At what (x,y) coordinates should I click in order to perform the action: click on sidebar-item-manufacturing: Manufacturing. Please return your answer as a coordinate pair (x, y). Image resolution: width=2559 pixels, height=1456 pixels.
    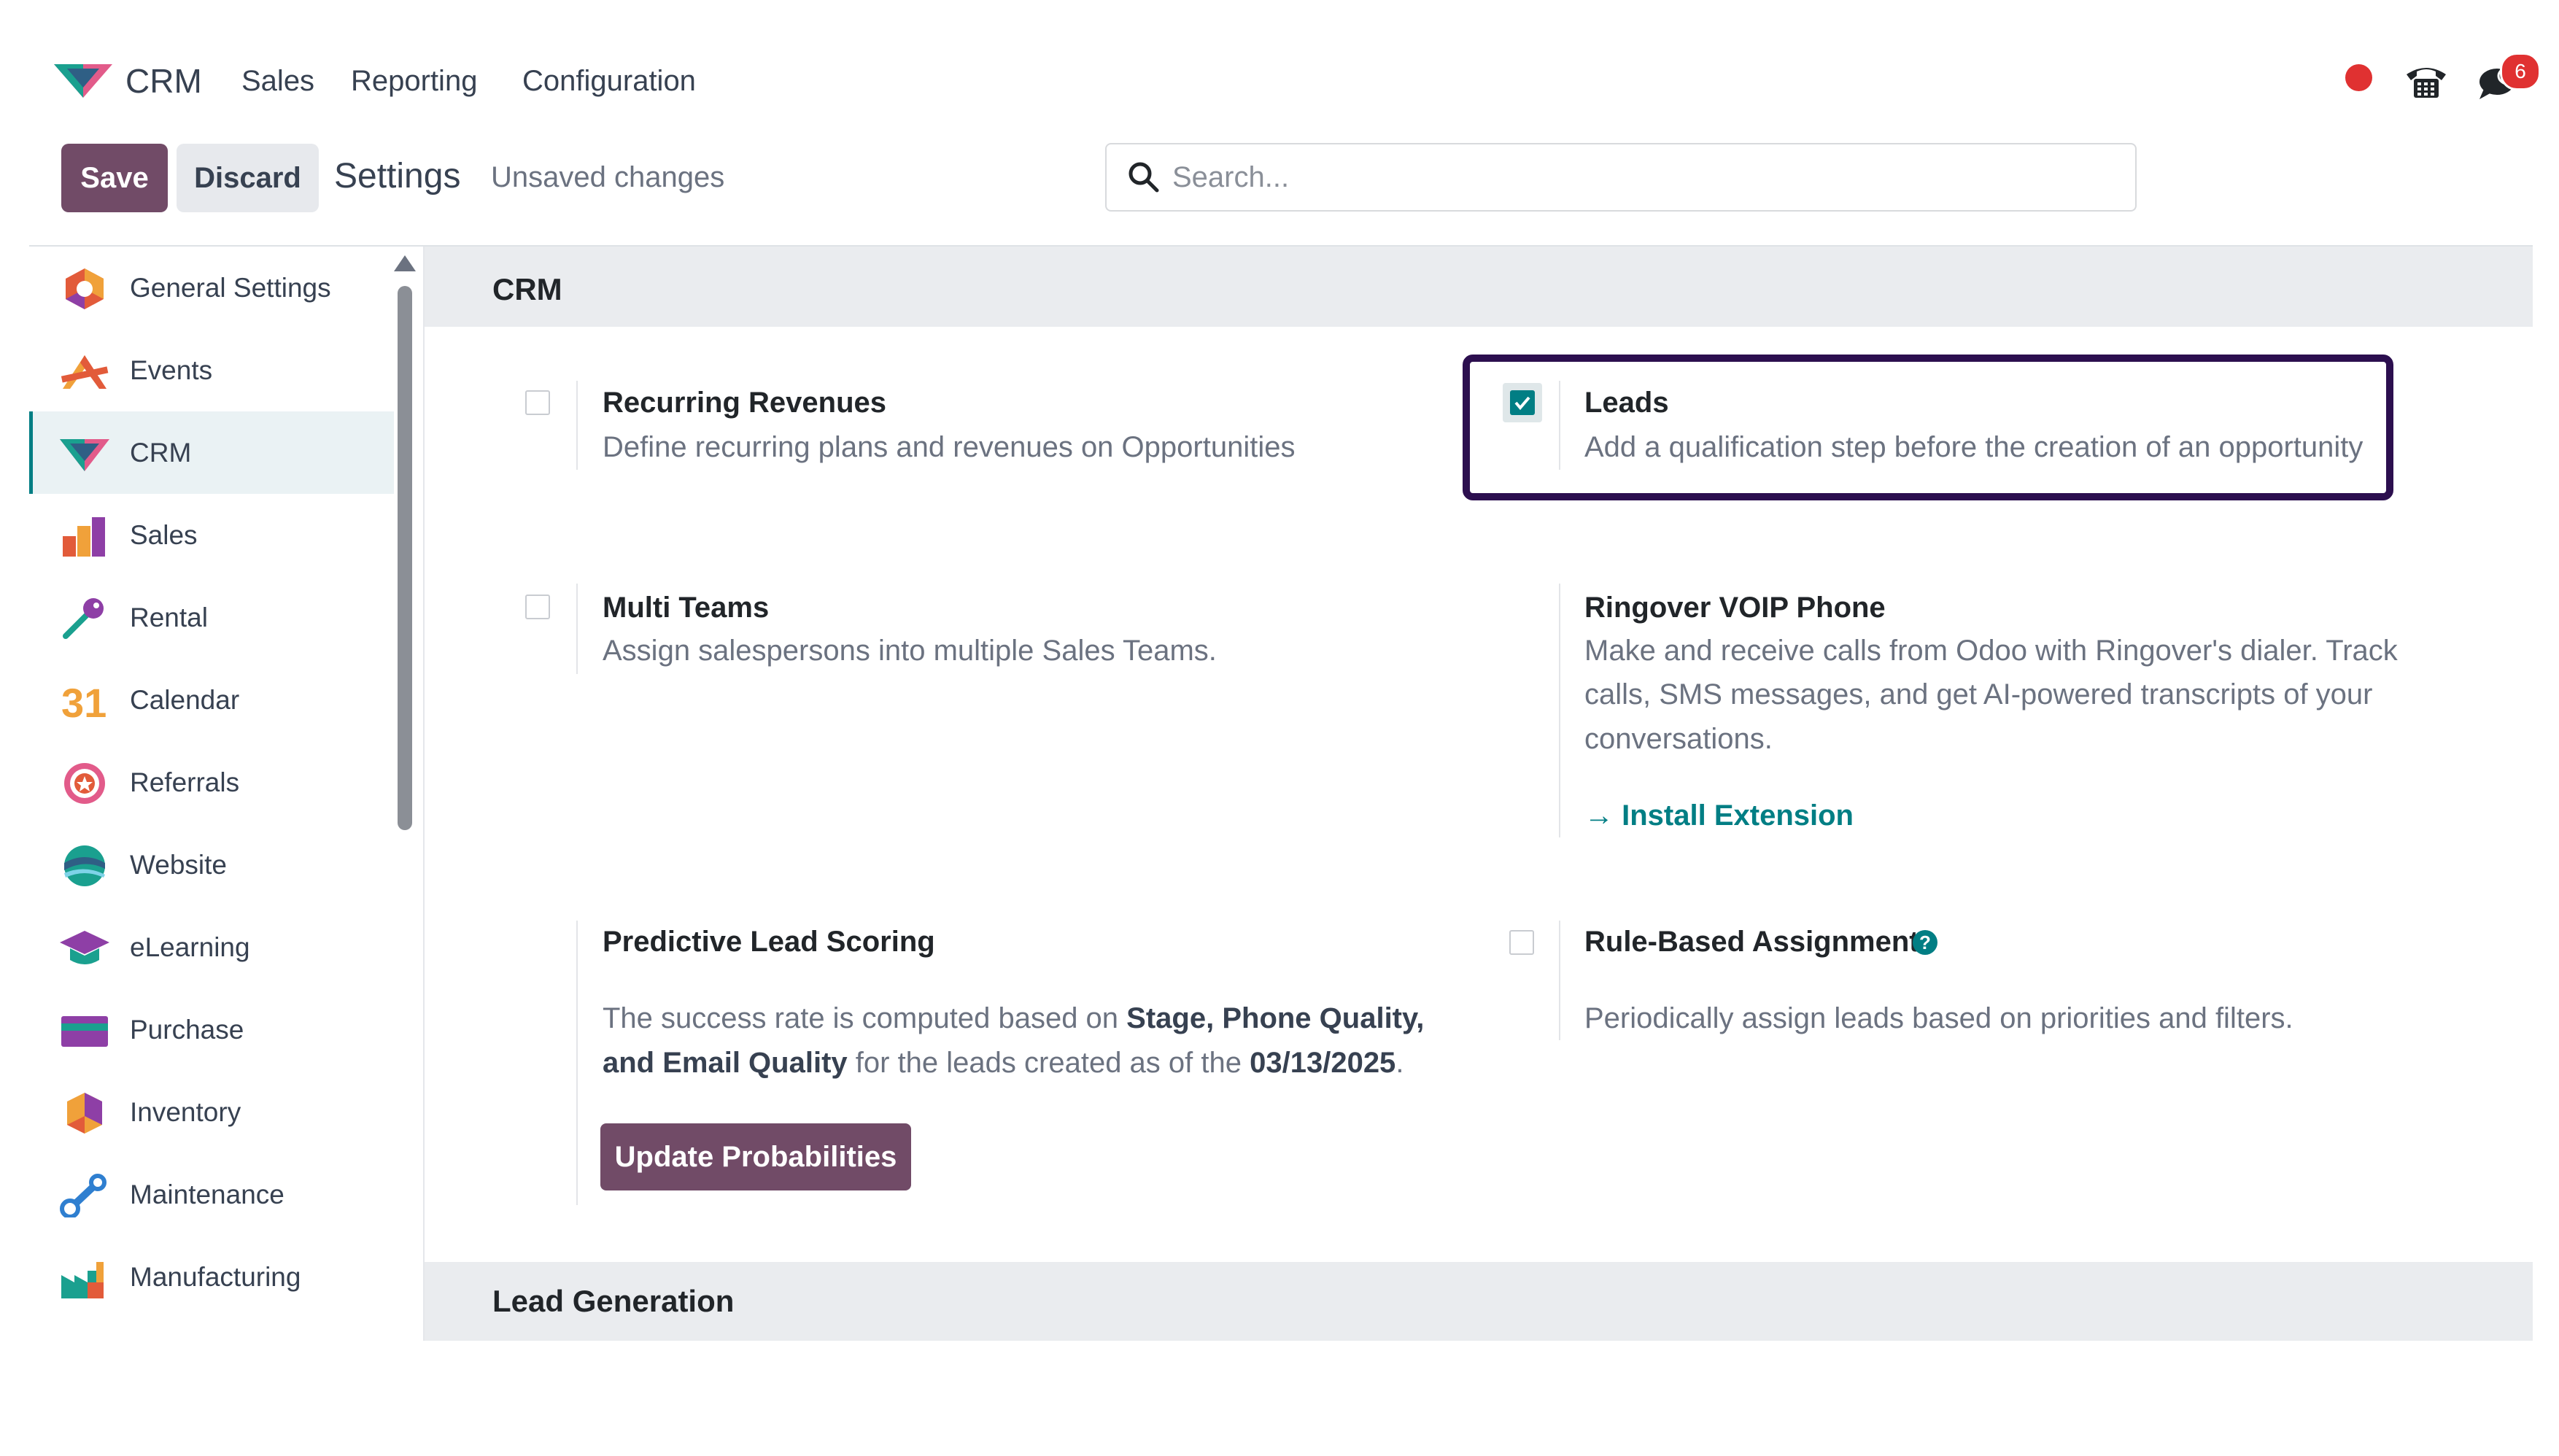
    Looking at the image, I should click on (212, 1277).